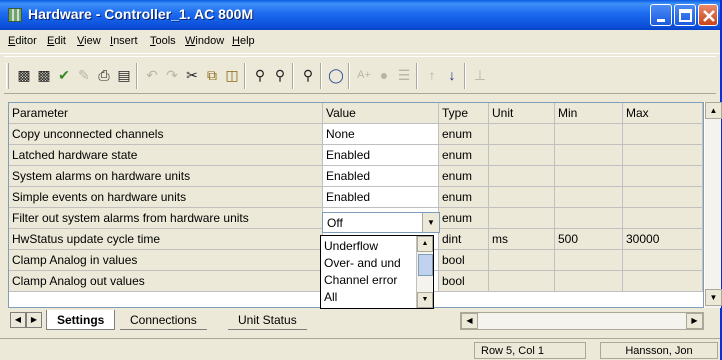 Image resolution: width=722 pixels, height=360 pixels. I want to click on edit-icon: ✎, so click(84, 75).